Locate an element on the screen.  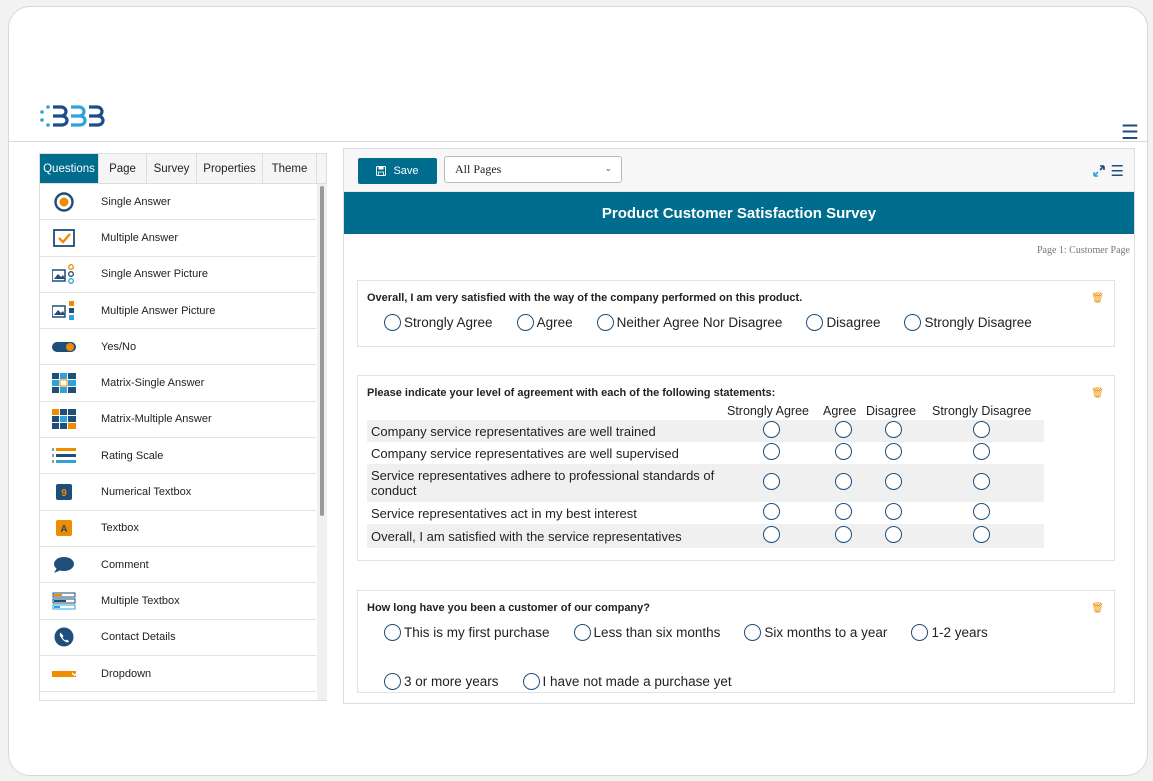
radio-option: Six months to a year is located at coordinates (815, 632).